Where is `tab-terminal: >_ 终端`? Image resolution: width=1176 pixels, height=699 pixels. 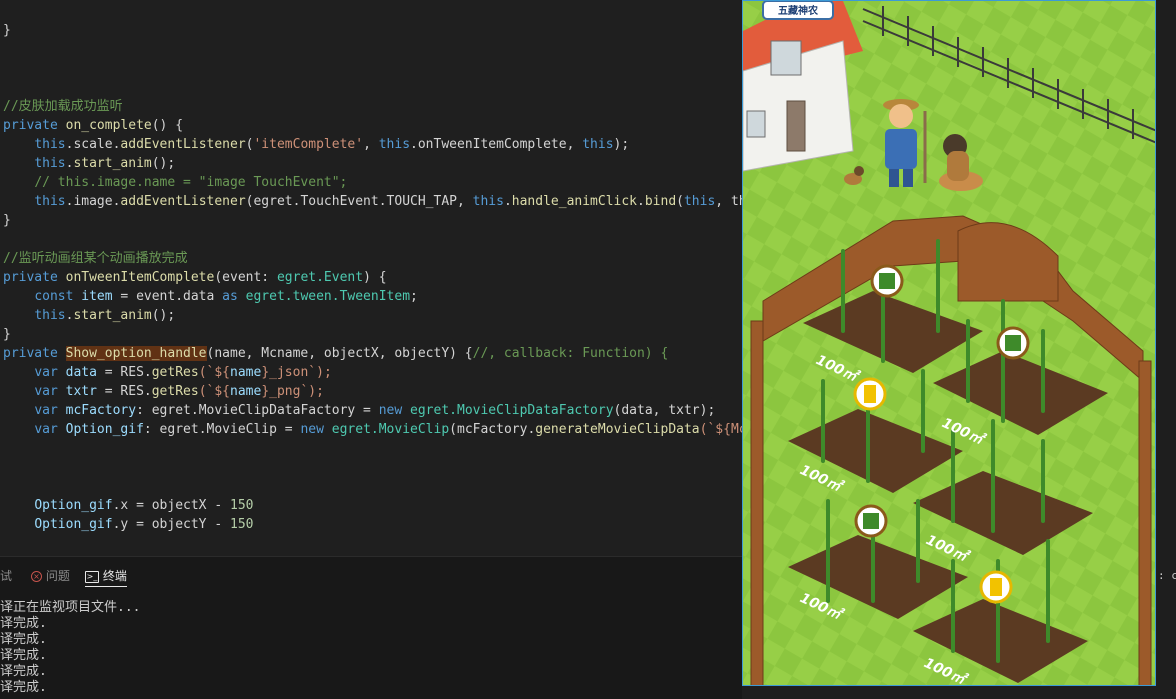
tab-terminal: >_ 终端 is located at coordinates (106, 577).